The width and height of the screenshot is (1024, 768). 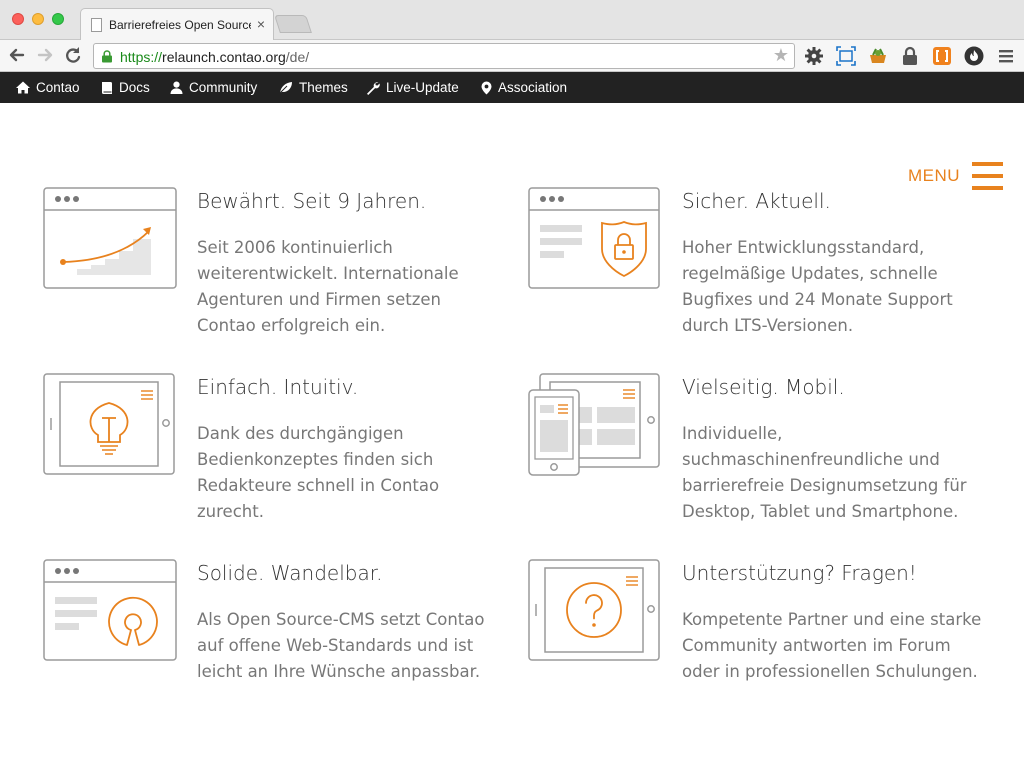 I want to click on password-lock-icon, so click(x=910, y=56).